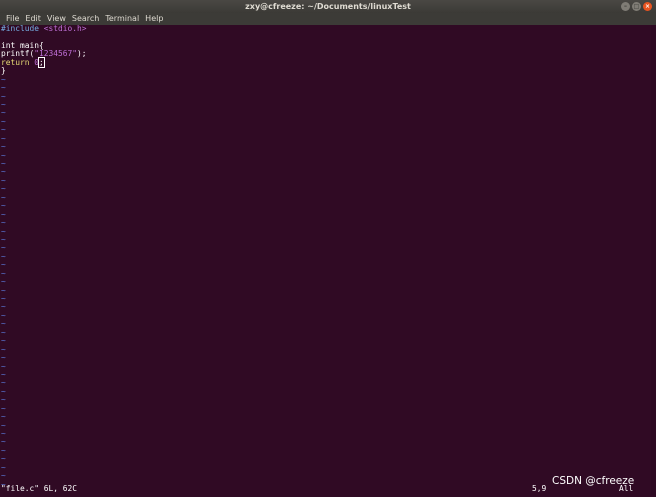  I want to click on code-line-6: }, so click(325, 71).